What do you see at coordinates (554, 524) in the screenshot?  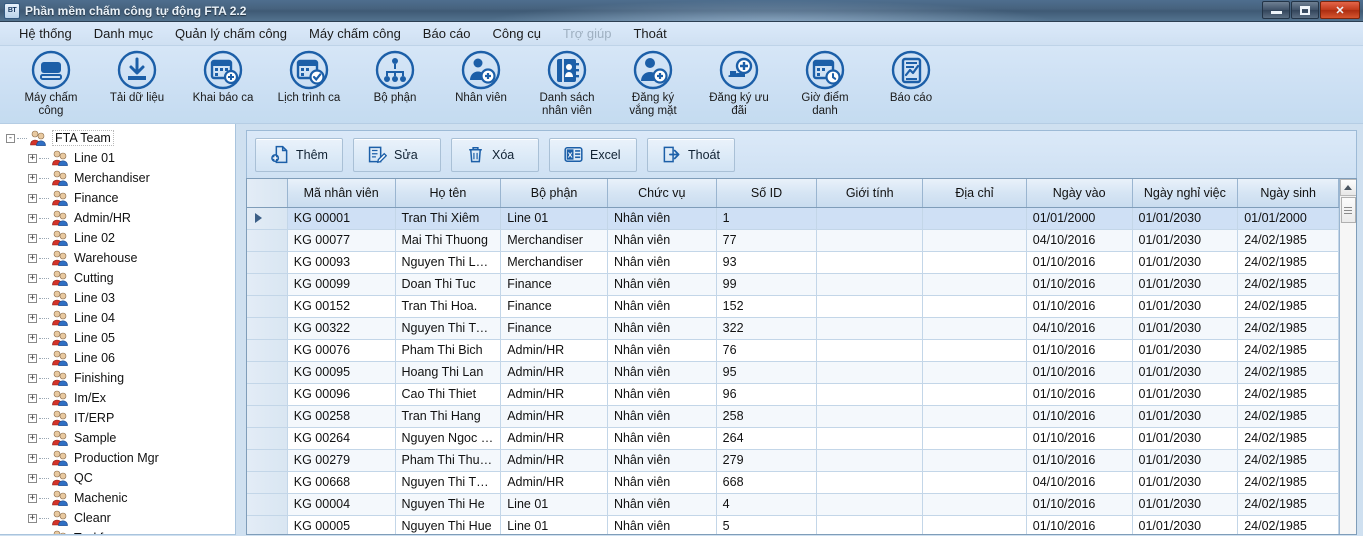 I see `grid-cell: Line 01` at bounding box center [554, 524].